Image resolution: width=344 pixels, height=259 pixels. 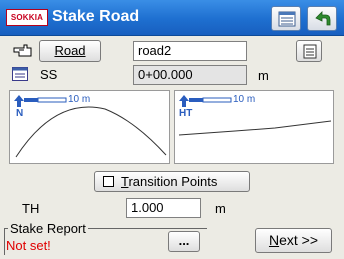 I want to click on sokkia-logo: SOKKIA, so click(x=27, y=17).